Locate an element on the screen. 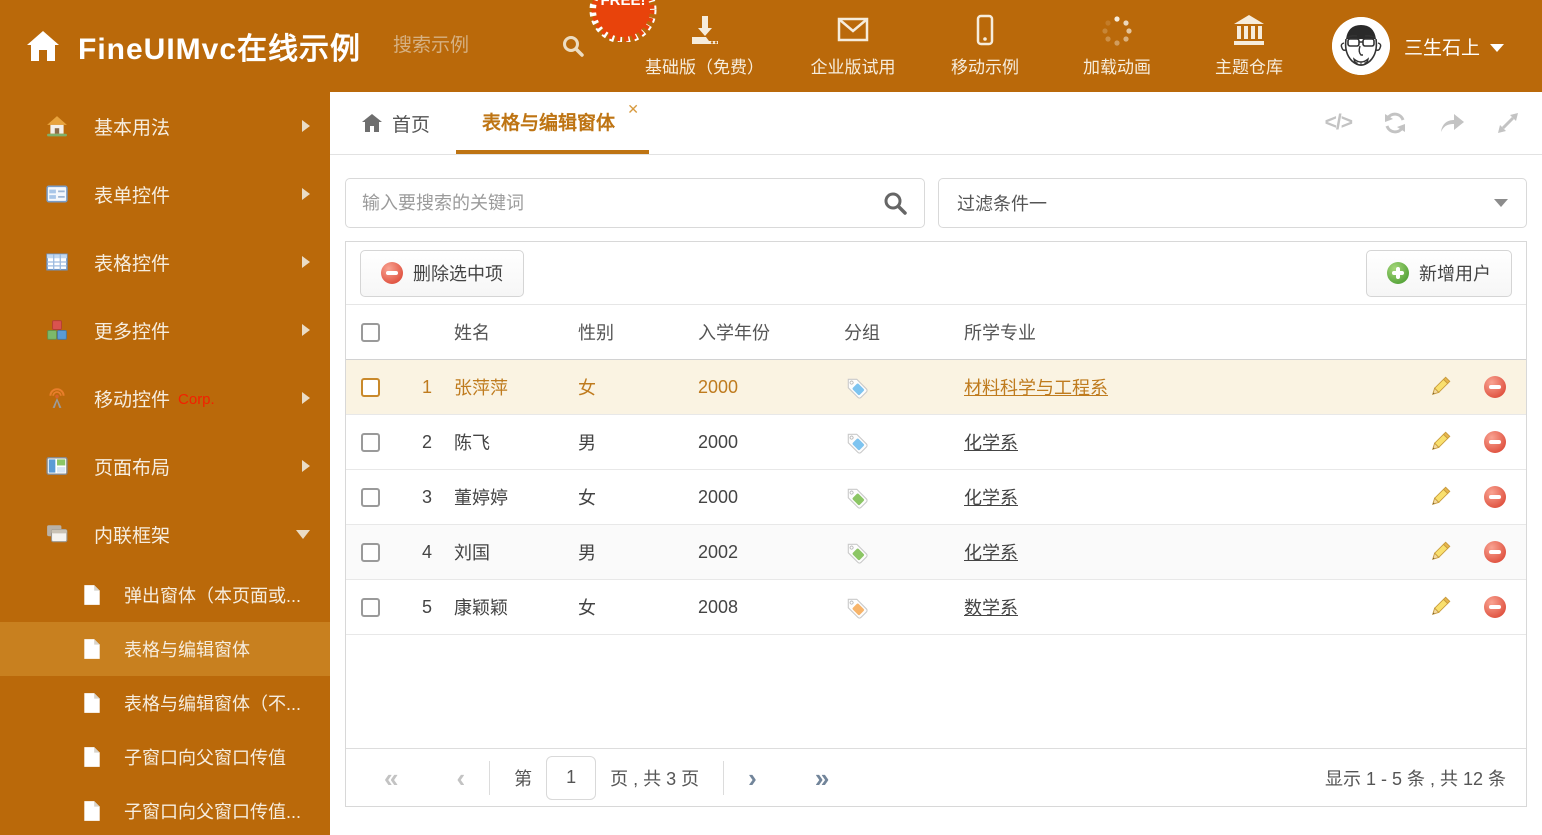 Image resolution: width=1542 pixels, height=835 pixels. download-icon is located at coordinates (705, 30).